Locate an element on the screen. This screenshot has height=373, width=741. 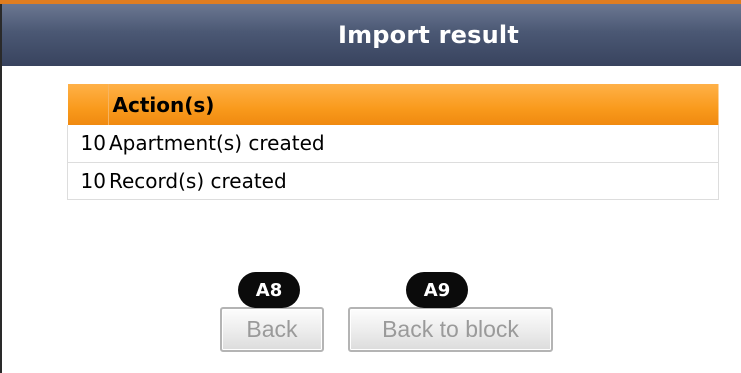
back-to-block-button: Back to block is located at coordinates (450, 329).